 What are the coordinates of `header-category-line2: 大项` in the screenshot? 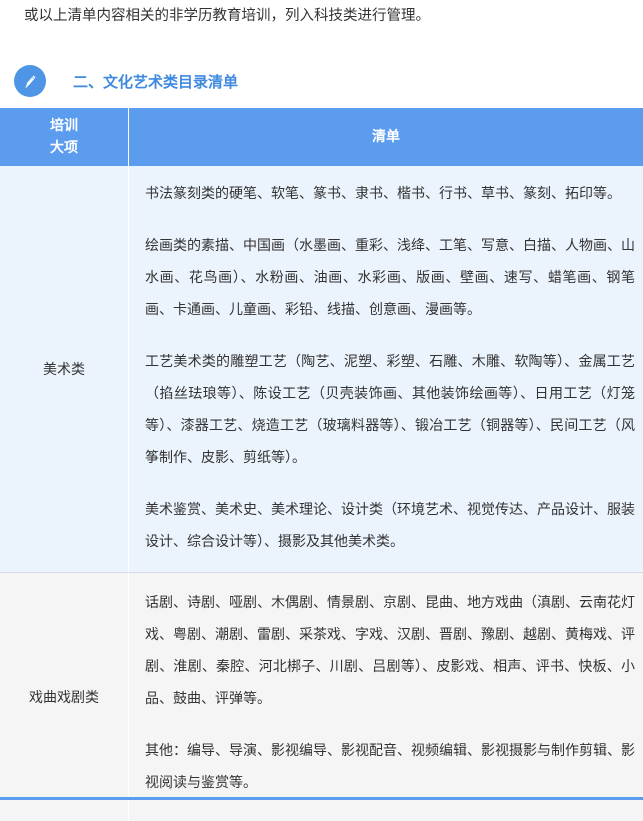 It's located at (64, 148).